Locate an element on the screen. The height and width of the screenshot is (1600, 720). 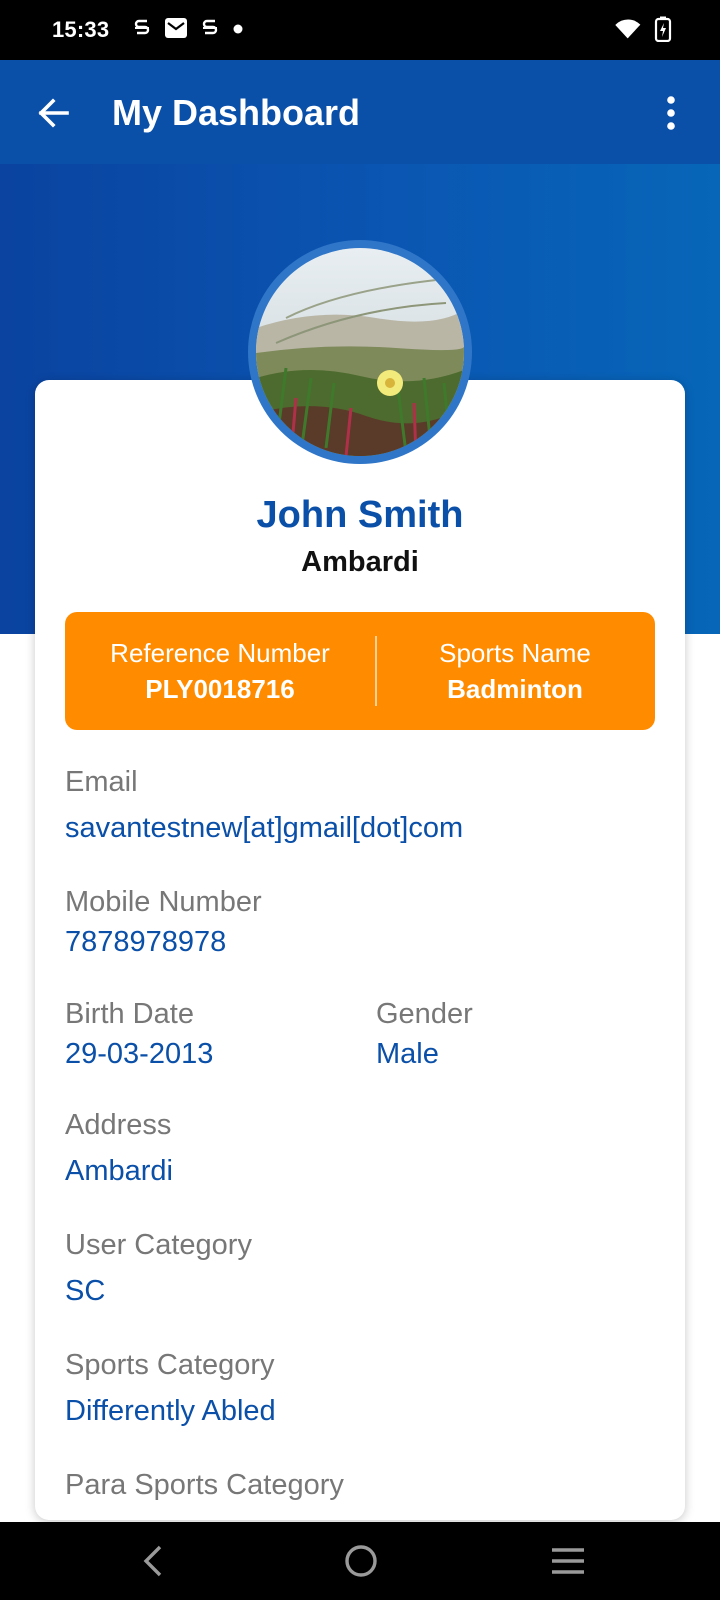
nav-recents-icon is located at coordinates (568, 1561).